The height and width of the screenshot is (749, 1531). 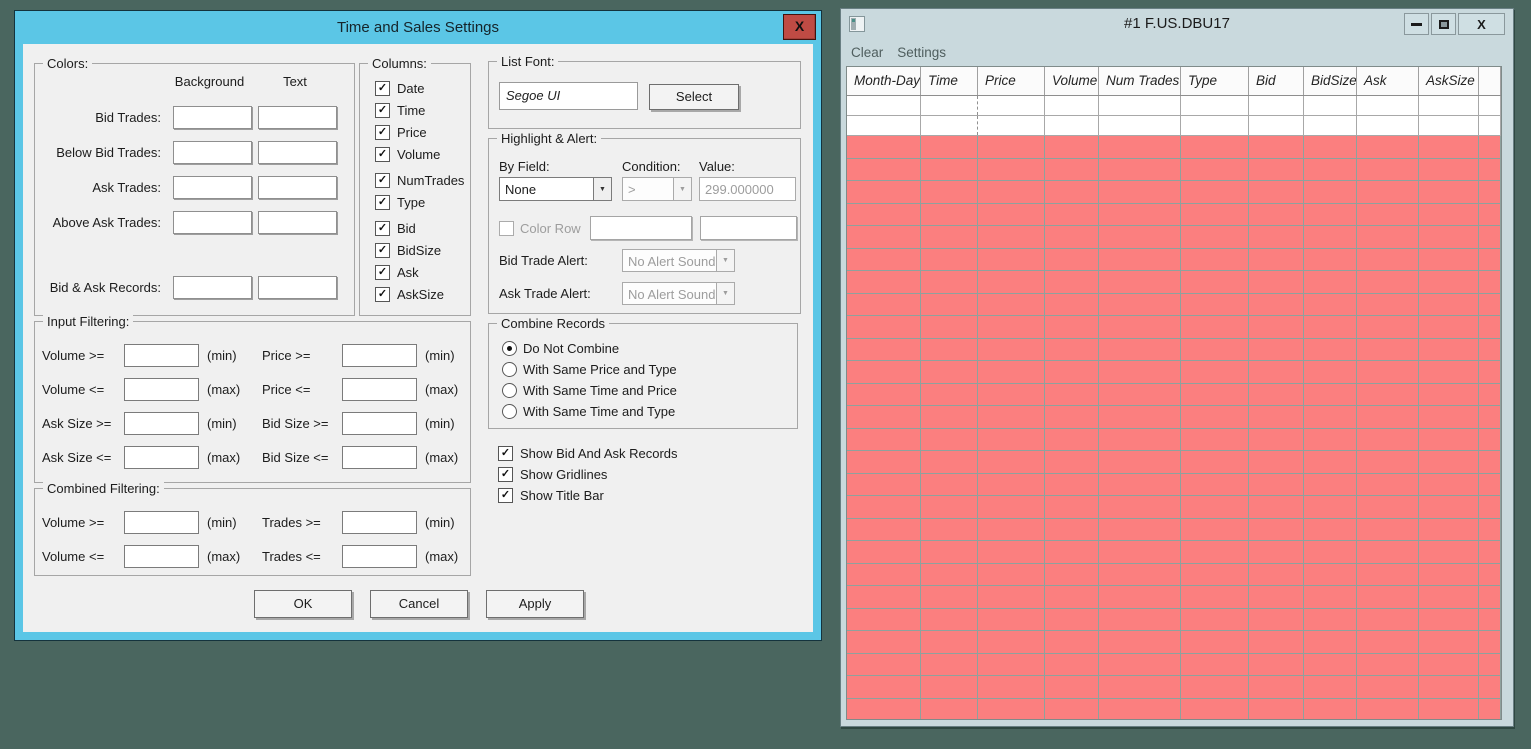 I want to click on column-header: AskSize, so click(x=1449, y=81).